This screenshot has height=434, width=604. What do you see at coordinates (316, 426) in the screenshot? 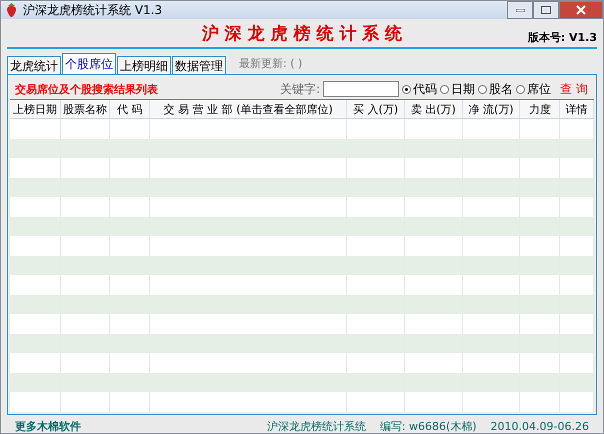
I see `app-name-label: 沪深龙虎榜统计系统` at bounding box center [316, 426].